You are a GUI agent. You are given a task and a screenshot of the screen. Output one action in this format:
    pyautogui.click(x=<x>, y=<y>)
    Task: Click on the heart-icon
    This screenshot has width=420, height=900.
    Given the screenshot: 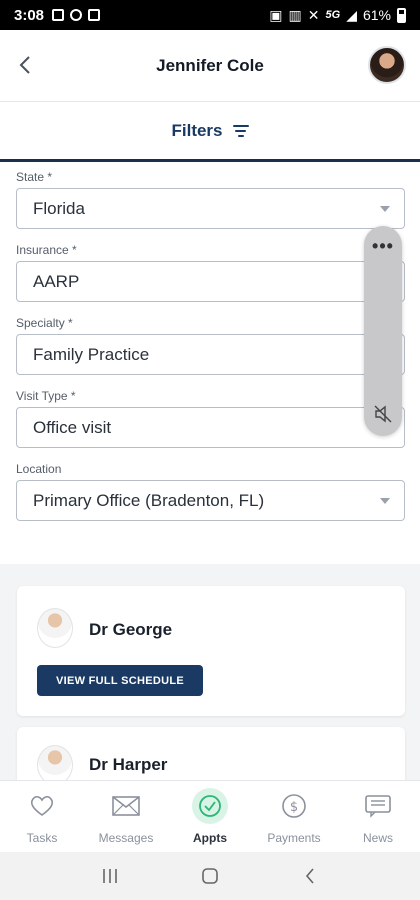 What is the action you would take?
    pyautogui.click(x=42, y=806)
    